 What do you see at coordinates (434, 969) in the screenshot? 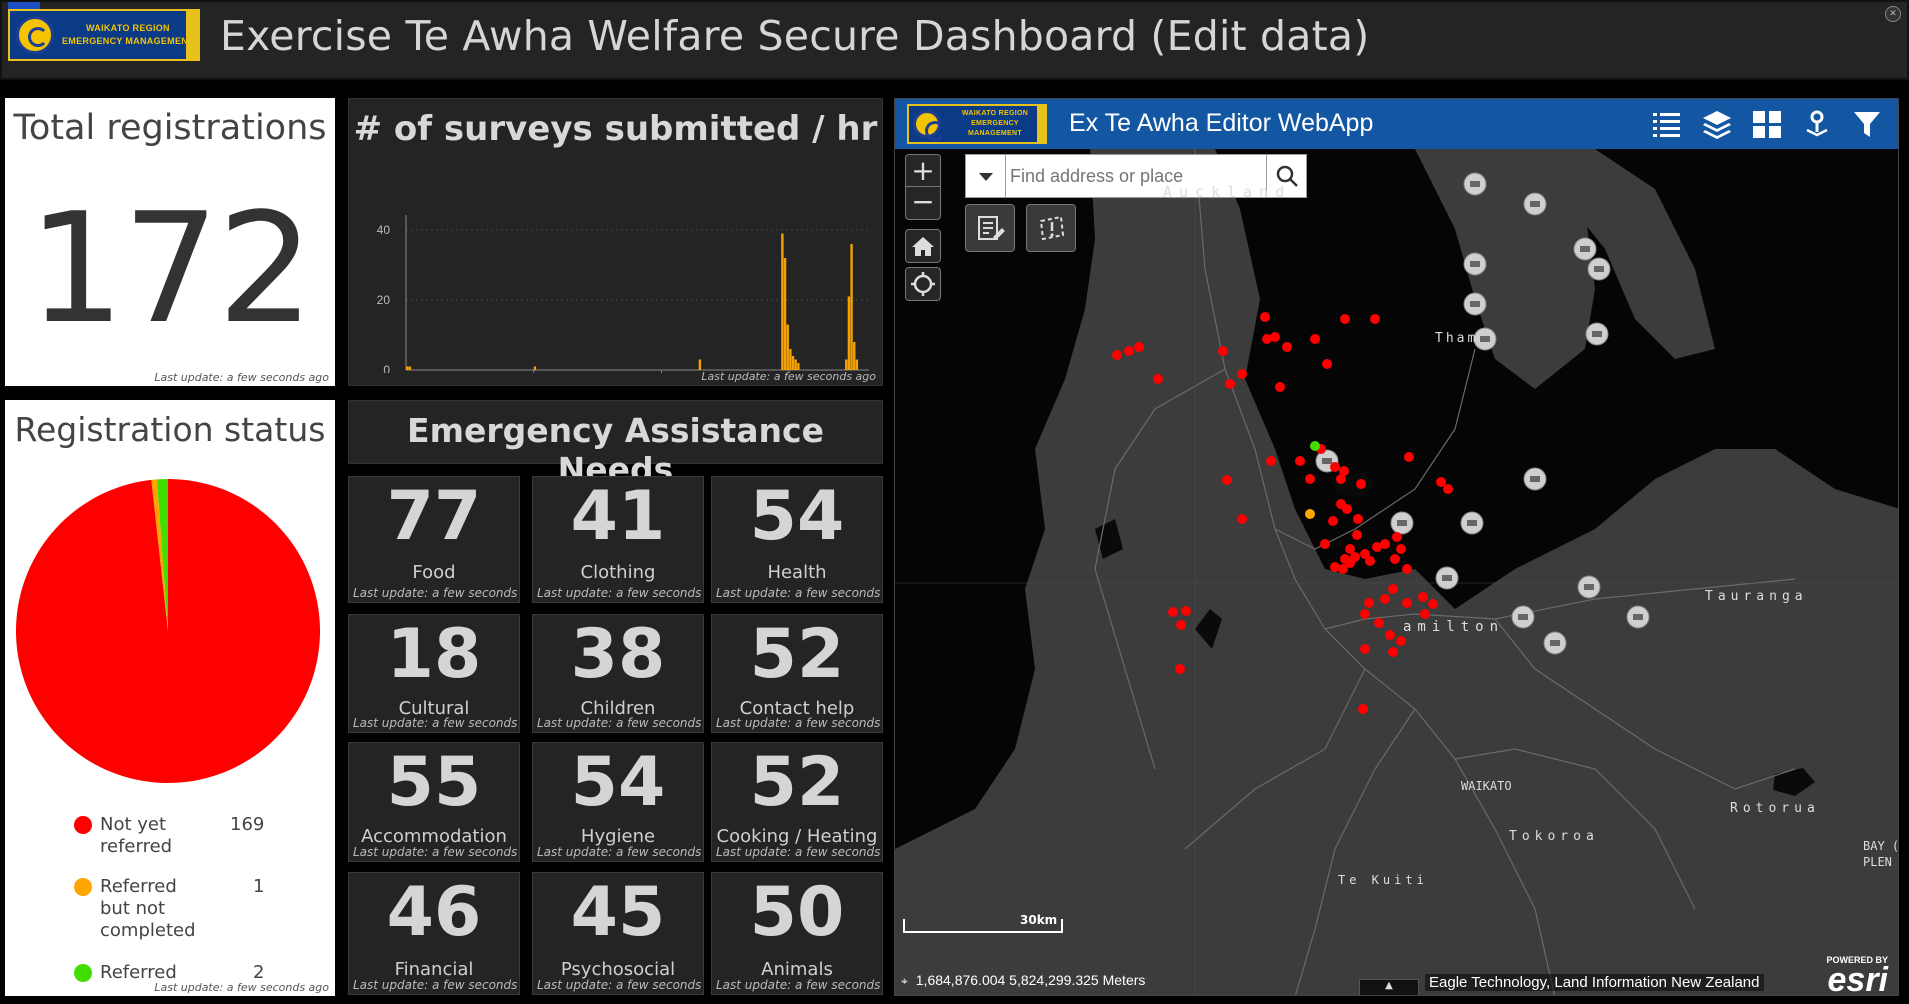
I see `need-label: Financial` at bounding box center [434, 969].